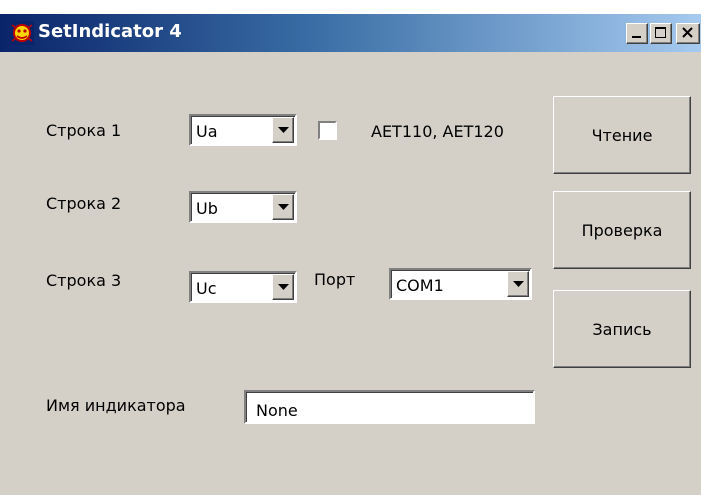 The width and height of the screenshot is (701, 495). I want to click on row1-label: Строка 1, so click(84, 130).